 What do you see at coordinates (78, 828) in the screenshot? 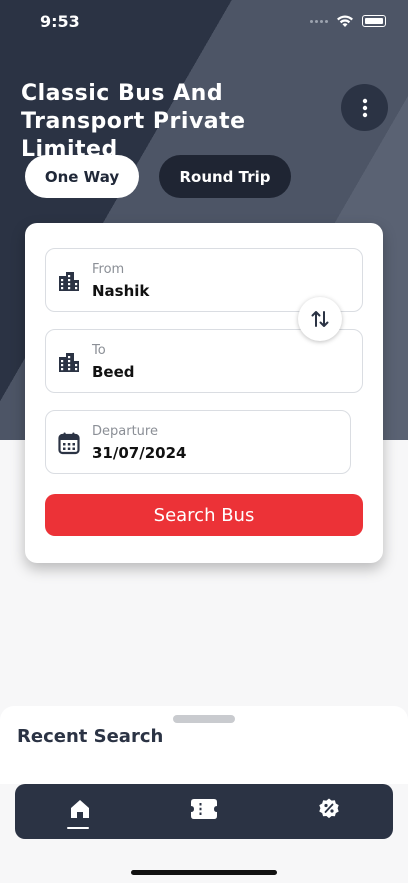
I see `nav-home-active-indicator` at bounding box center [78, 828].